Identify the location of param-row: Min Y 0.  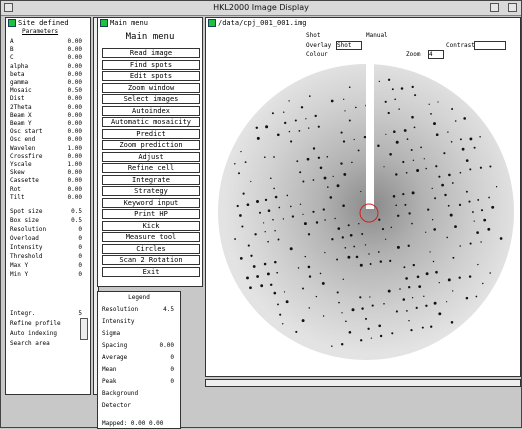
(46, 275).